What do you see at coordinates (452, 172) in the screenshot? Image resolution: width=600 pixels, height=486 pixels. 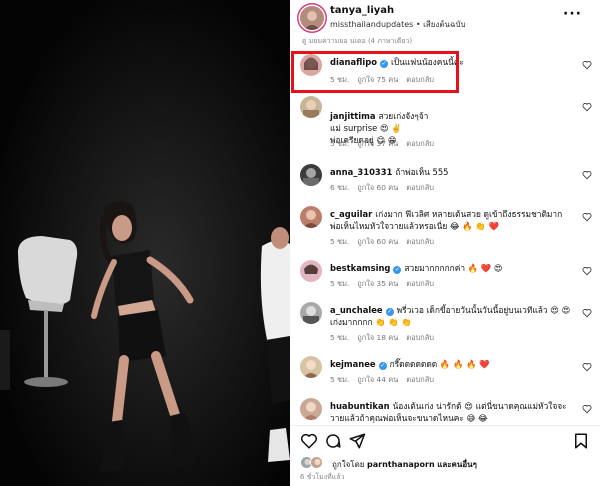 I see `comment-text-block: anna_310331 ถ้าพ่อเห็น 555` at bounding box center [452, 172].